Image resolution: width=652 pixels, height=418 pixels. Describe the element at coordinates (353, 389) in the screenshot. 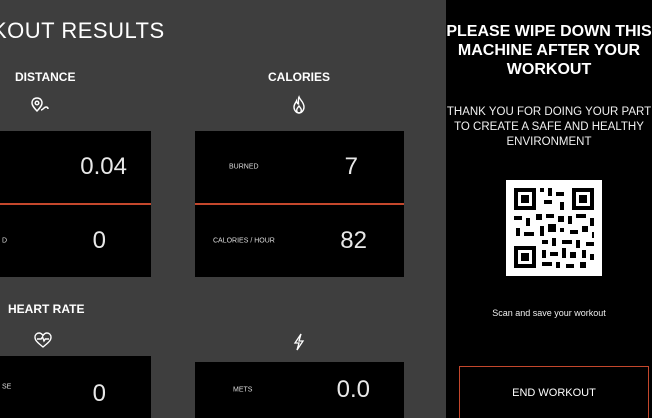

I see `mets-value: 0.0` at that location.